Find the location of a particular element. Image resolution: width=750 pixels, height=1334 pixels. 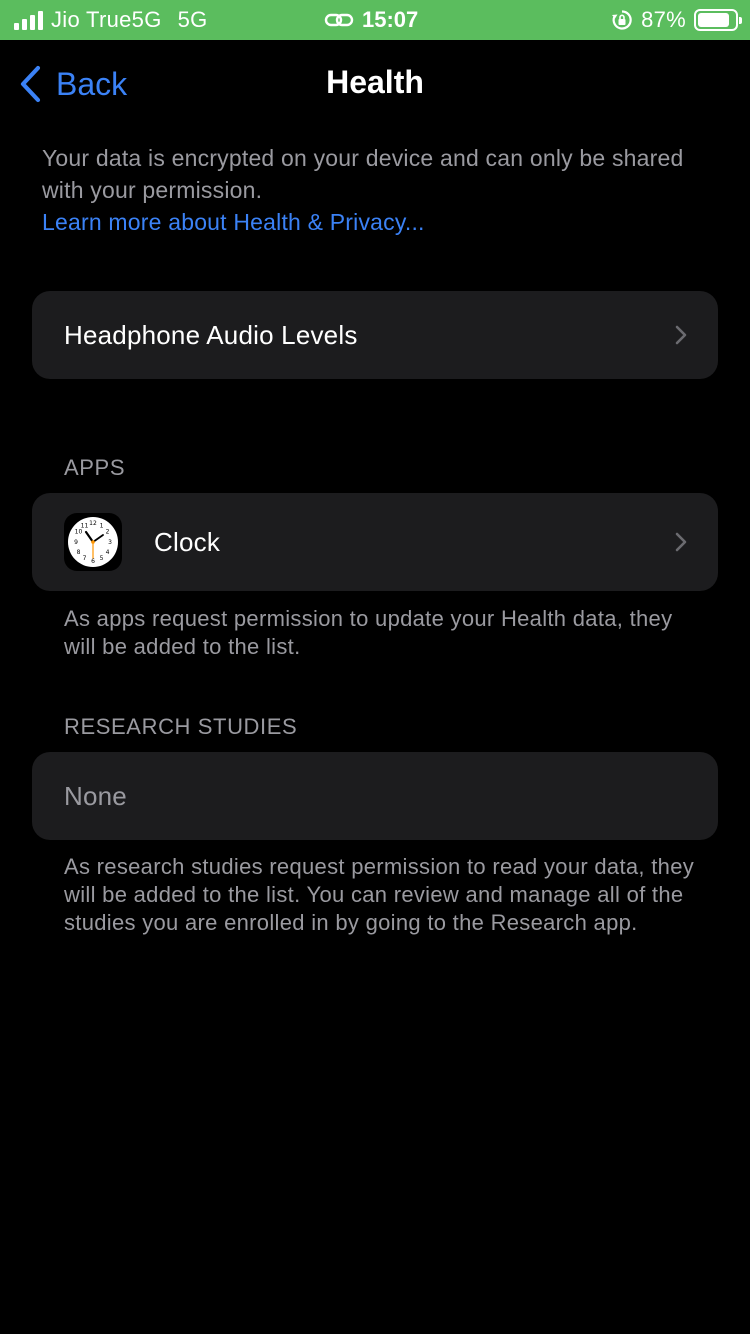

svg-text: 9 is located at coordinates (76, 542).